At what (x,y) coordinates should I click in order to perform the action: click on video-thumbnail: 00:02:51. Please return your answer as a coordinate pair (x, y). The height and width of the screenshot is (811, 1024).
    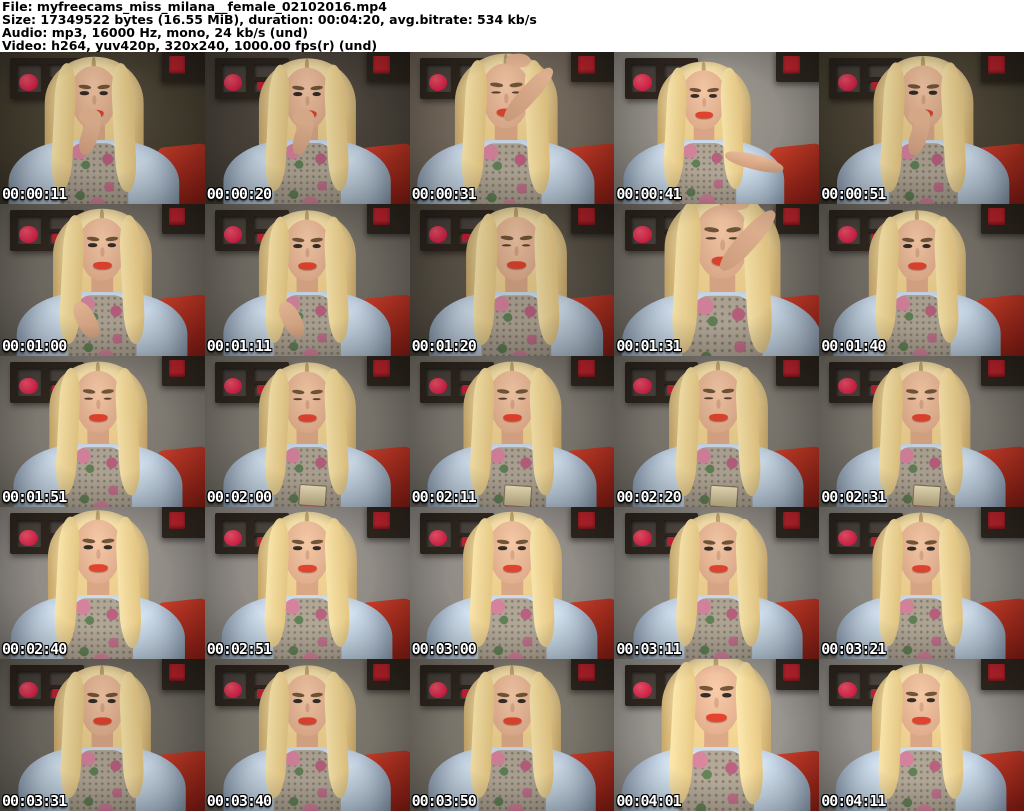
    Looking at the image, I should click on (307, 583).